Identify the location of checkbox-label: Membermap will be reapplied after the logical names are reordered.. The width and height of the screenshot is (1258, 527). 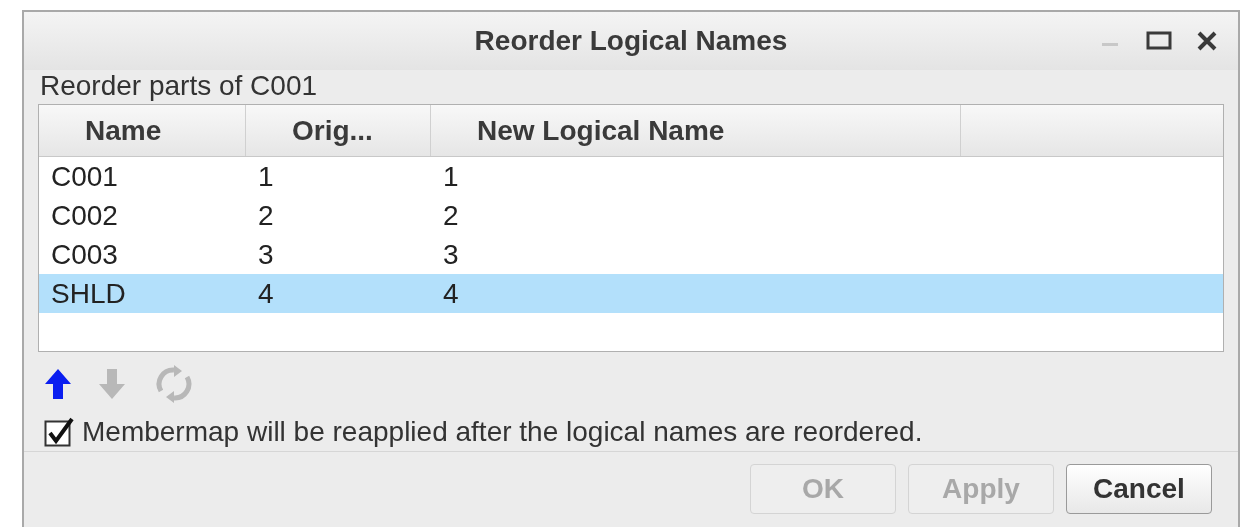
(502, 431).